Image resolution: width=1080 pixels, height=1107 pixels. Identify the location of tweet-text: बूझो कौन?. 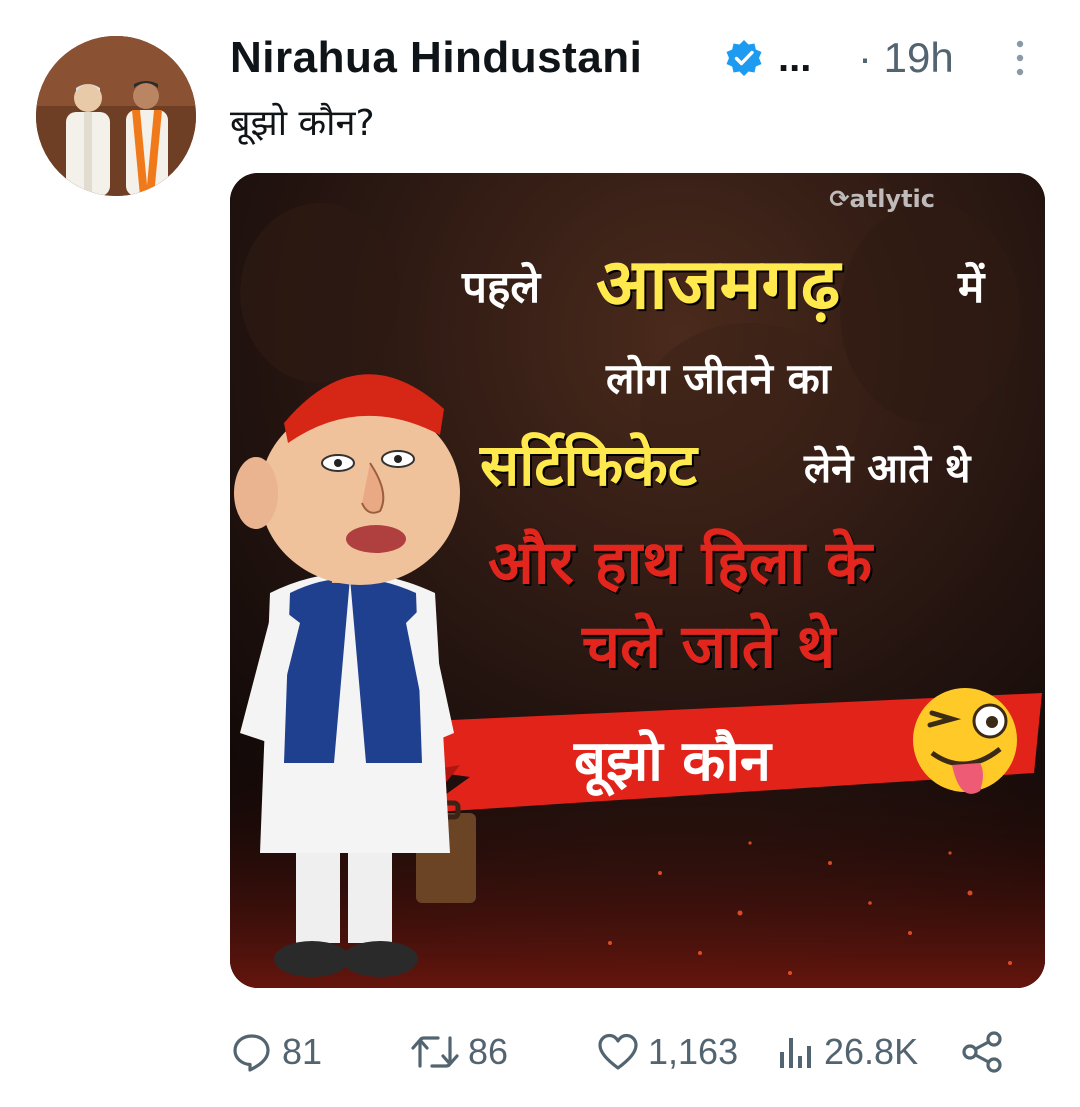
(302, 123).